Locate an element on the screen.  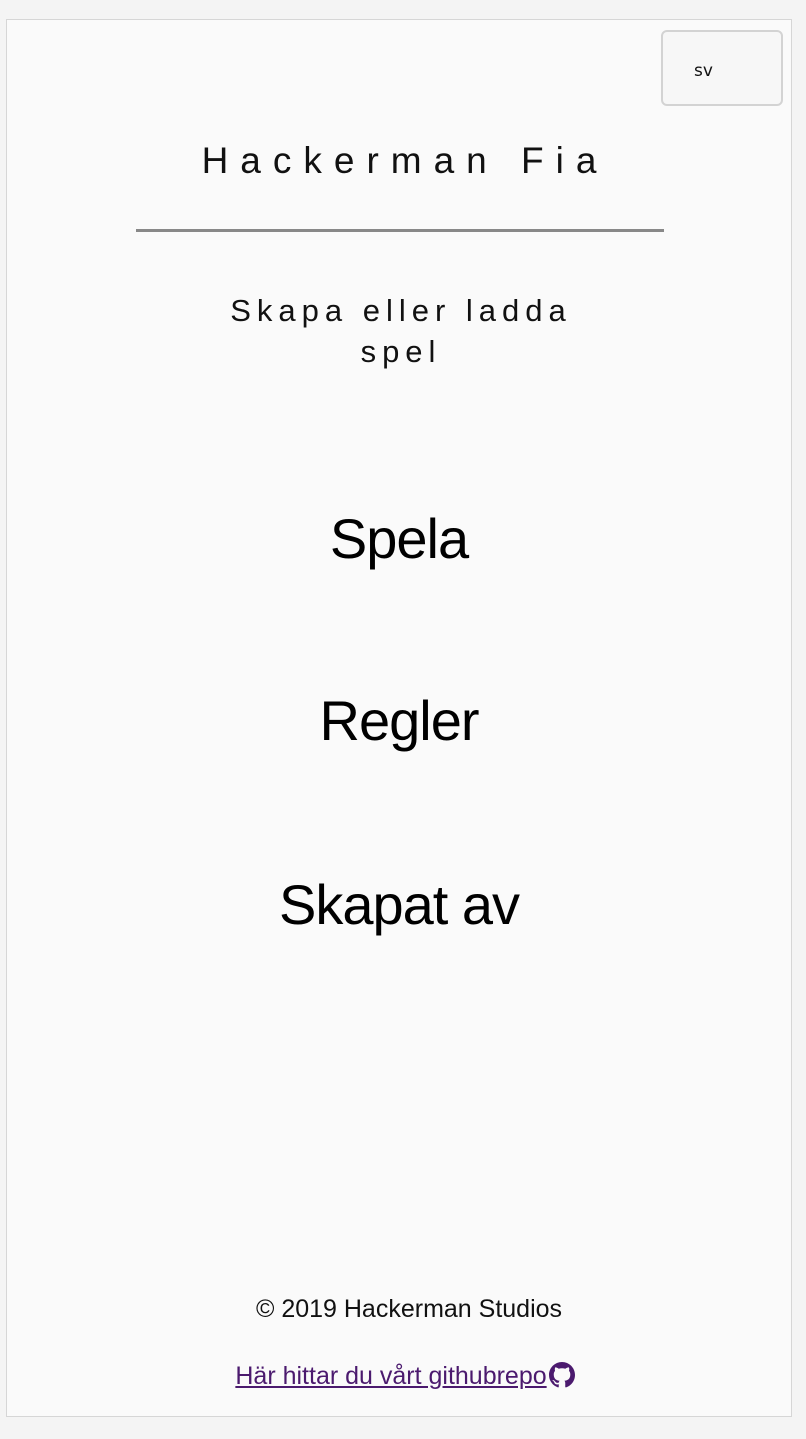
play-link: Spela is located at coordinates (399, 538).